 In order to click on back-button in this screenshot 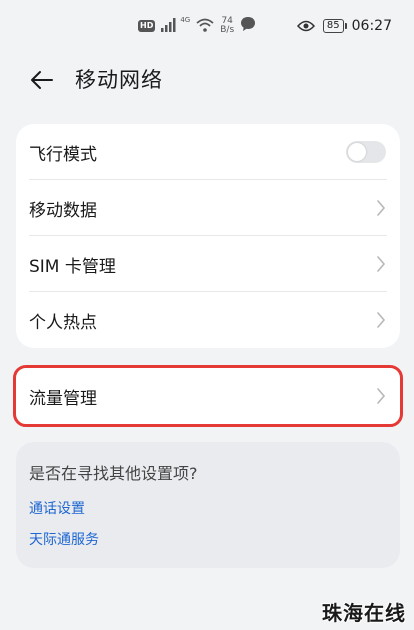, I will do `click(42, 80)`.